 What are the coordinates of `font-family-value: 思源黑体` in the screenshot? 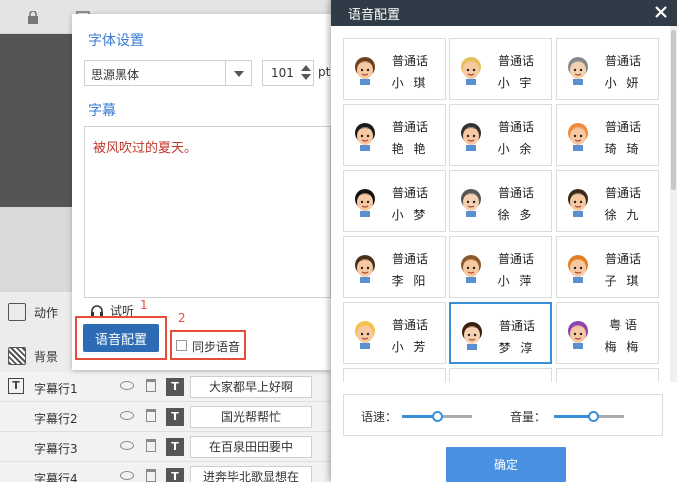 It's located at (115, 75).